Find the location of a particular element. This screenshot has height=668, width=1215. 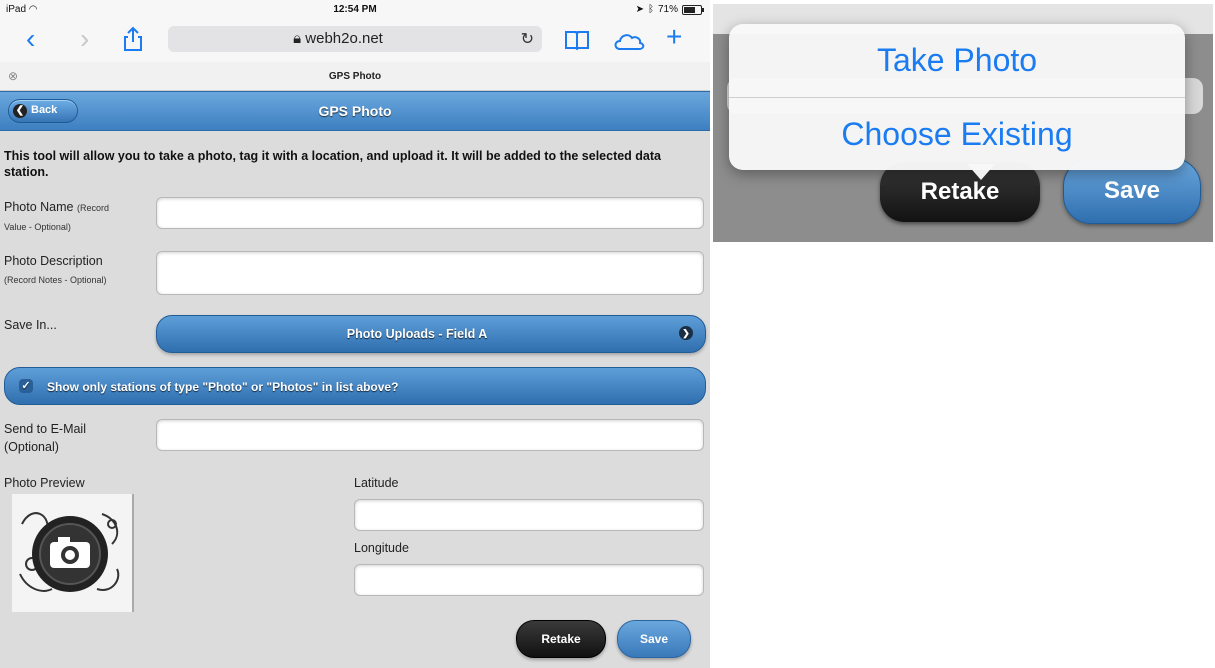

choose-existing-option: Choose Existing is located at coordinates (957, 134).